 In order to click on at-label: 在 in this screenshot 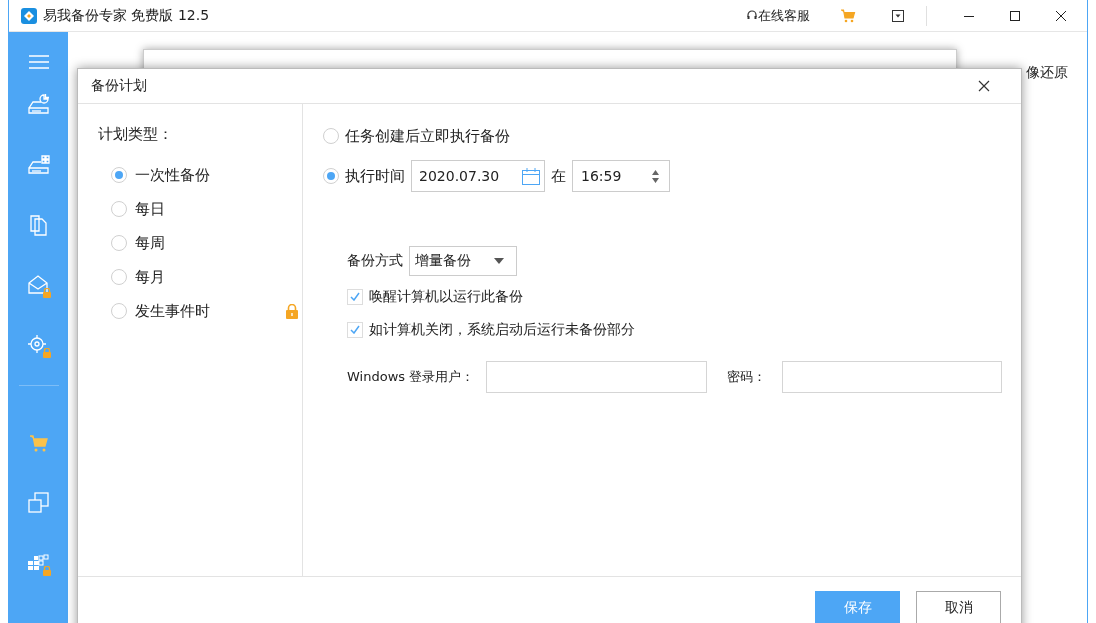, I will do `click(558, 176)`.